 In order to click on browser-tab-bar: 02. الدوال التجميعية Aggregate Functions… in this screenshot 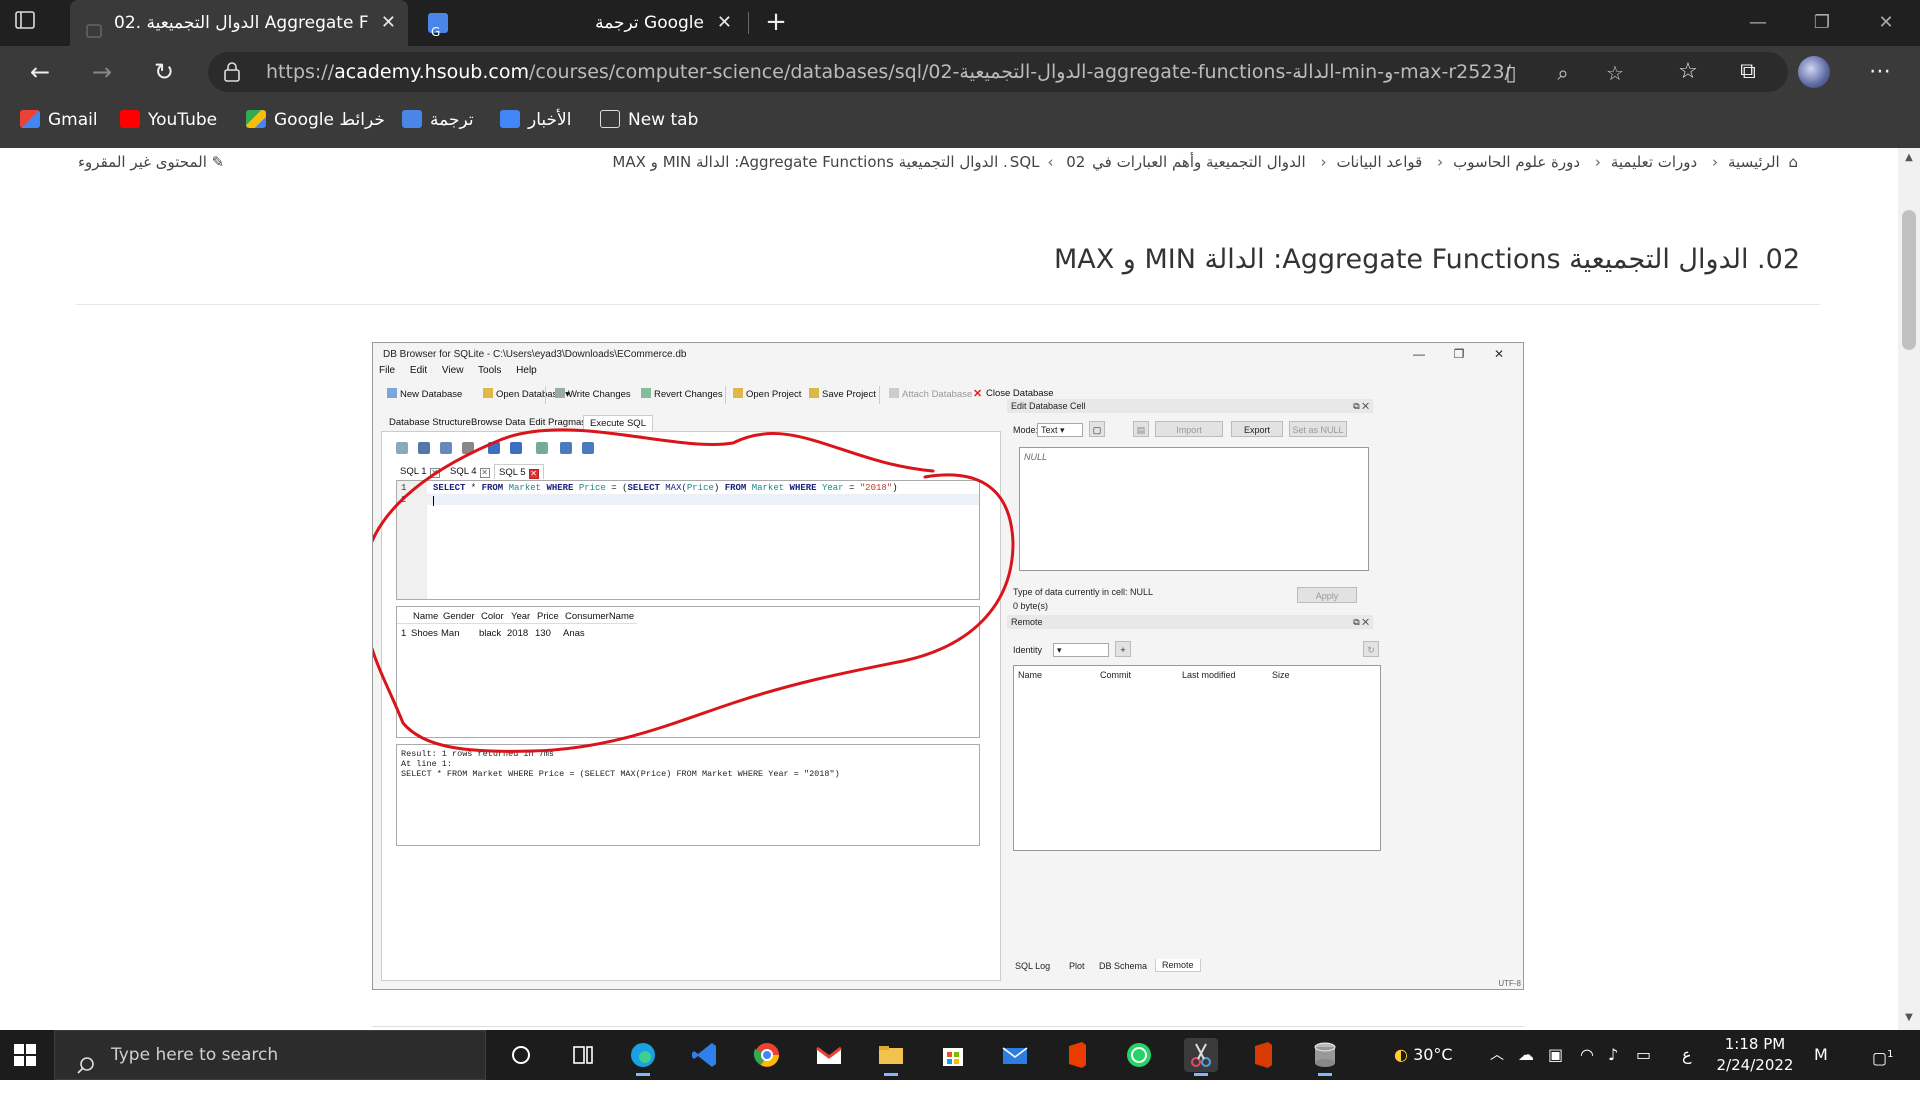, I will do `click(960, 23)`.